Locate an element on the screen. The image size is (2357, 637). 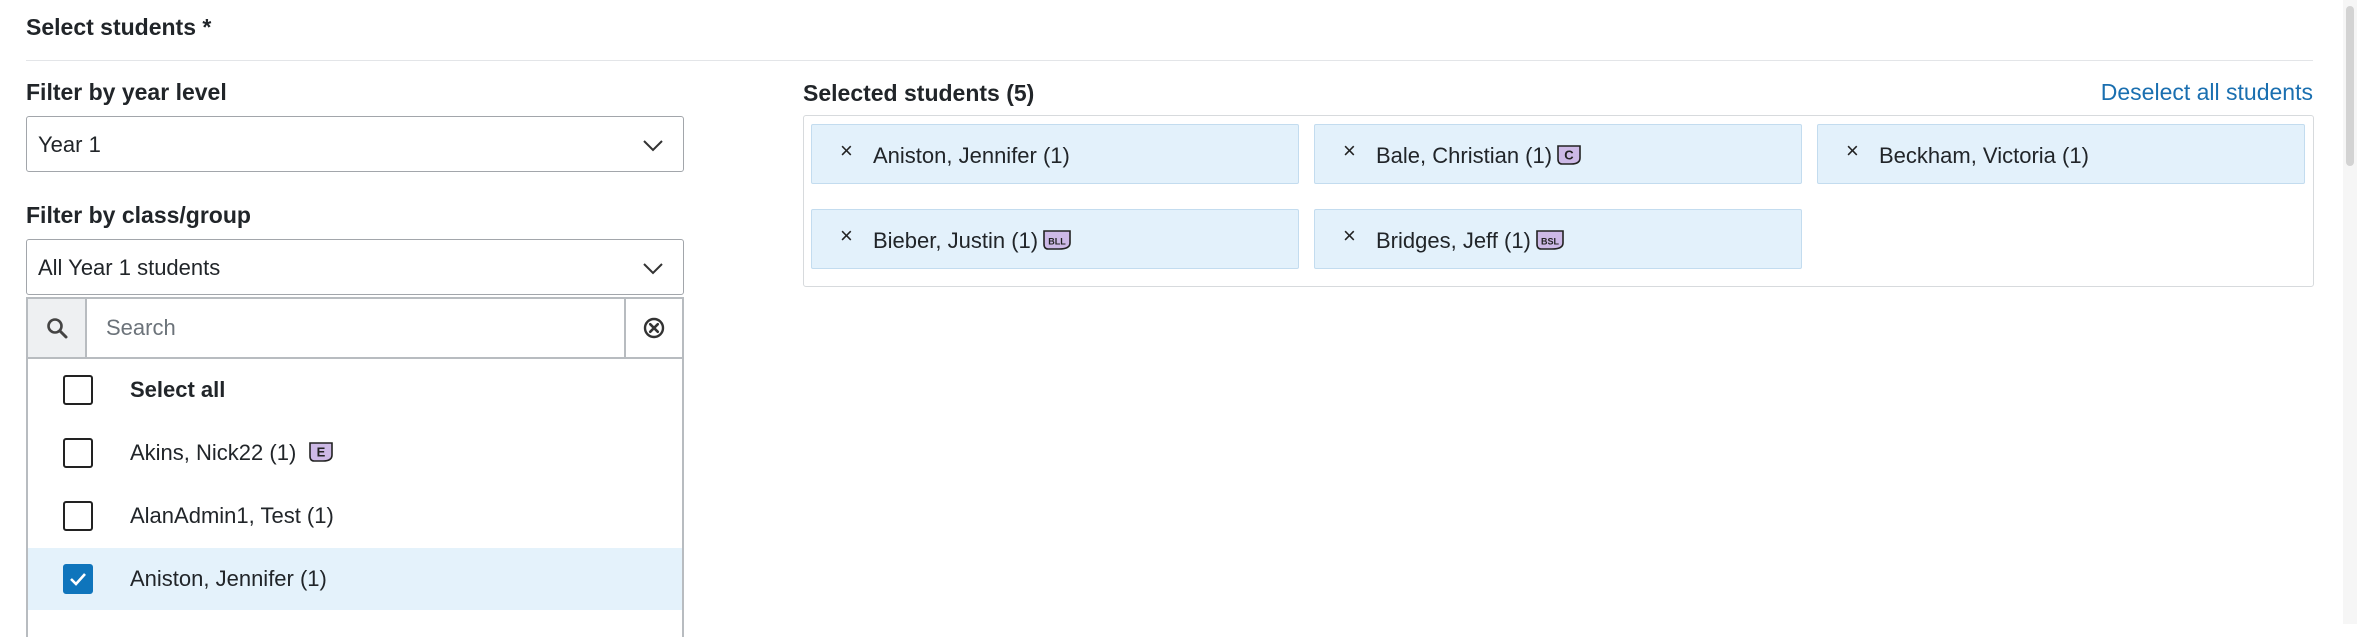
page-scrollbar is located at coordinates (2350, 312).